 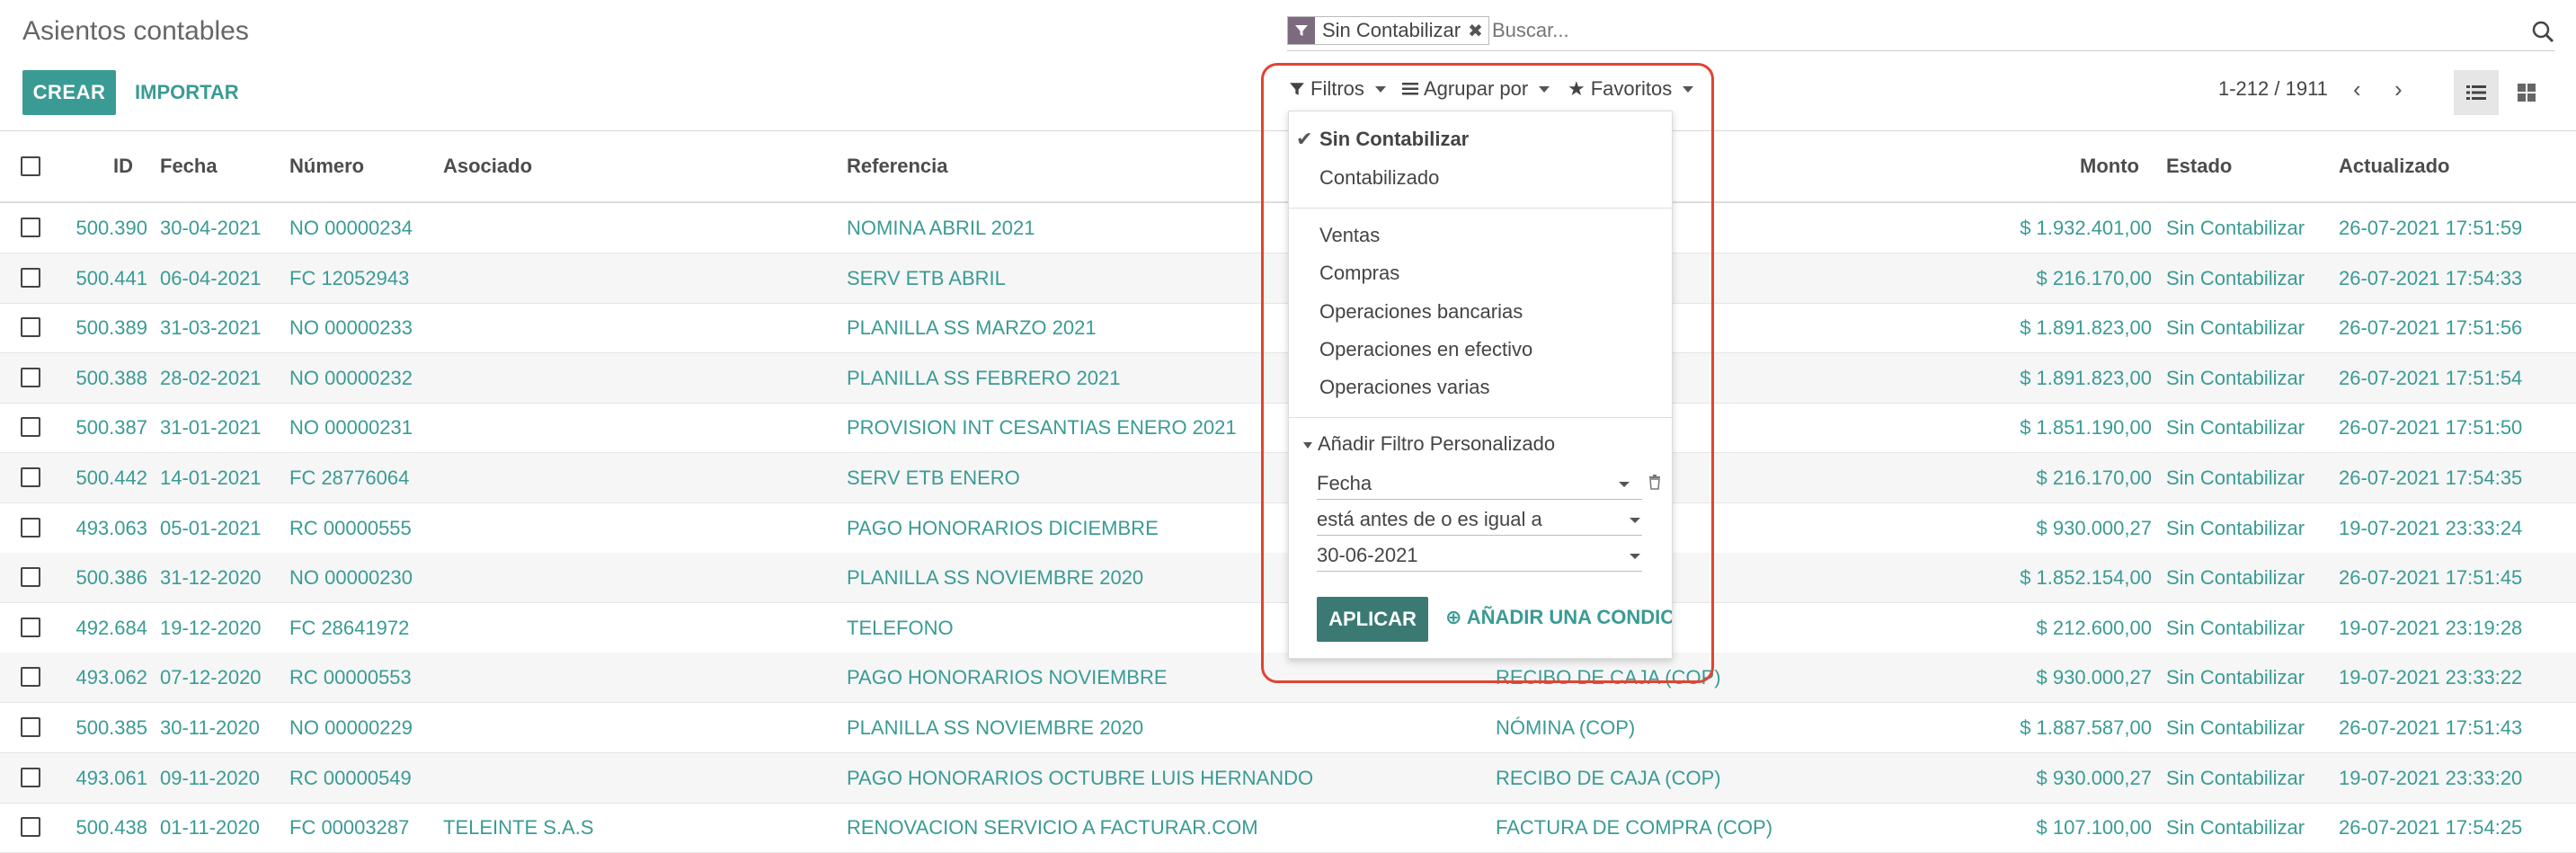 I want to click on search-icon, so click(x=2542, y=34).